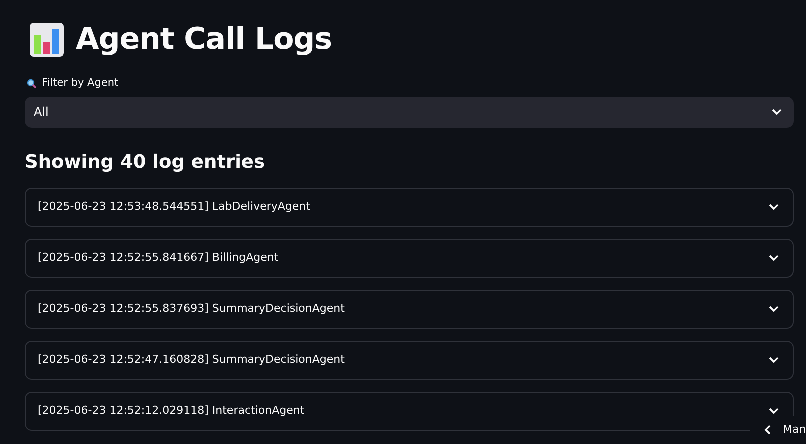 This screenshot has height=444, width=806. What do you see at coordinates (409, 309) in the screenshot?
I see `log-expander: [2025-06-23 12:52:55.837693] SummaryDecisionAgent` at bounding box center [409, 309].